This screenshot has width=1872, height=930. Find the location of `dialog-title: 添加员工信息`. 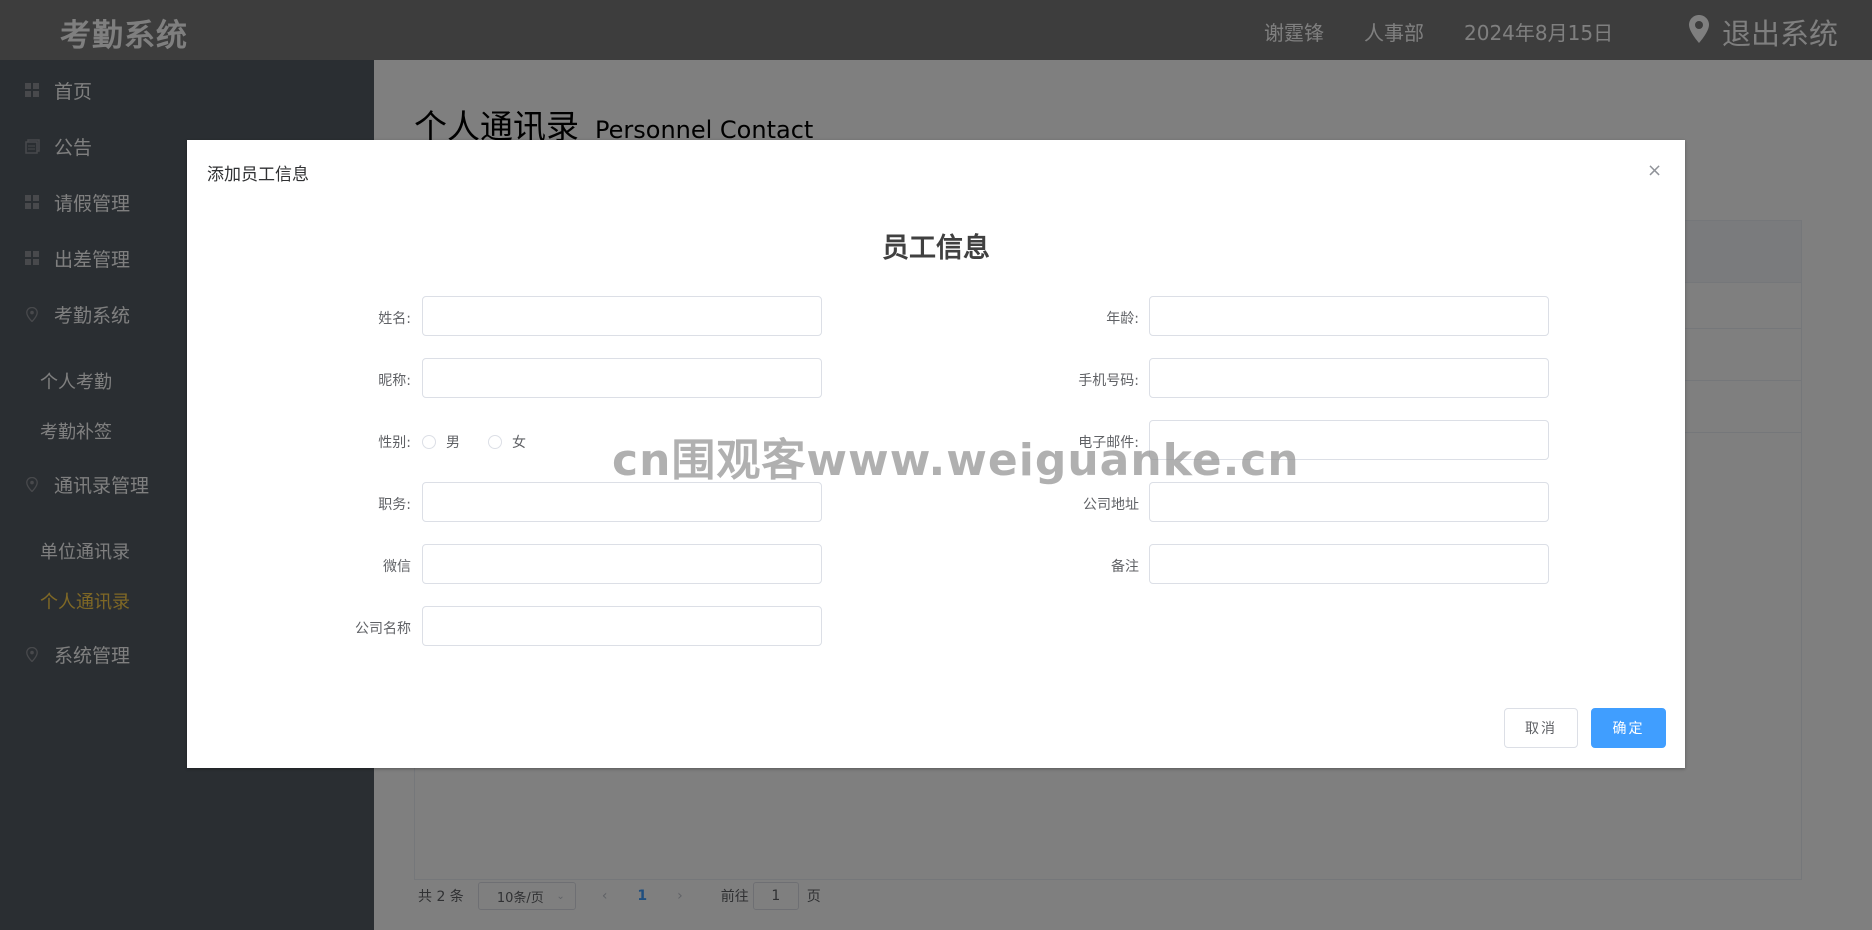

dialog-title: 添加员工信息 is located at coordinates (258, 175).